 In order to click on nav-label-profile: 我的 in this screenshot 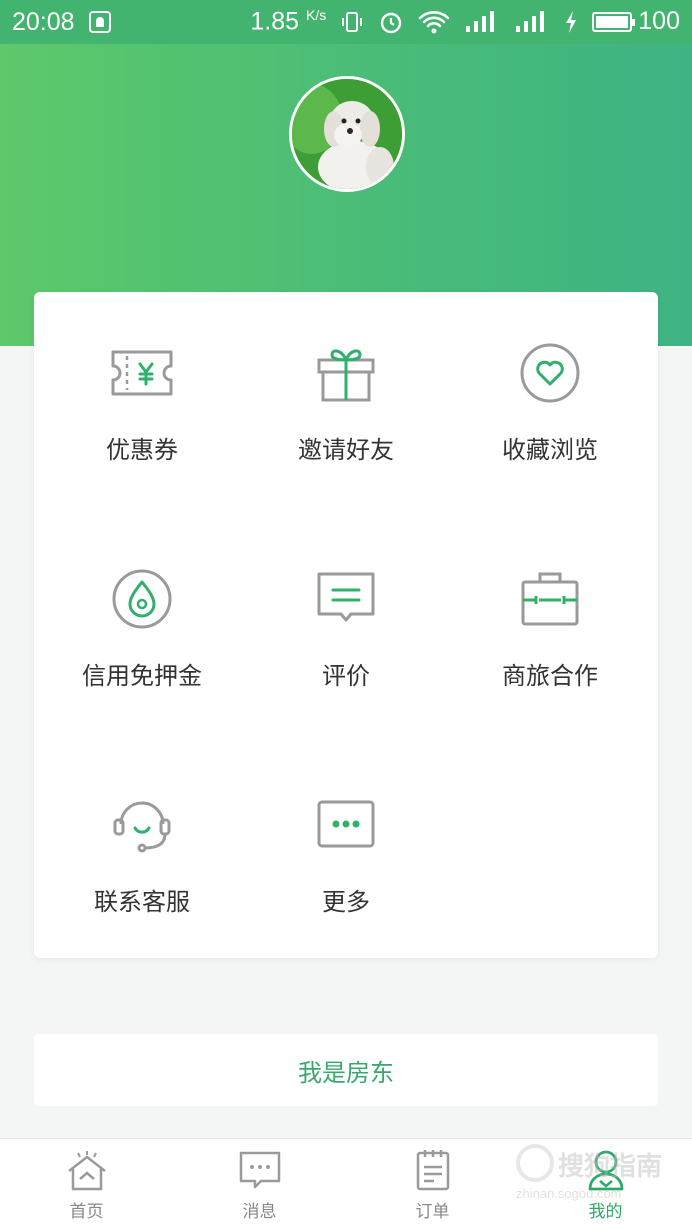, I will do `click(605, 1212)`.